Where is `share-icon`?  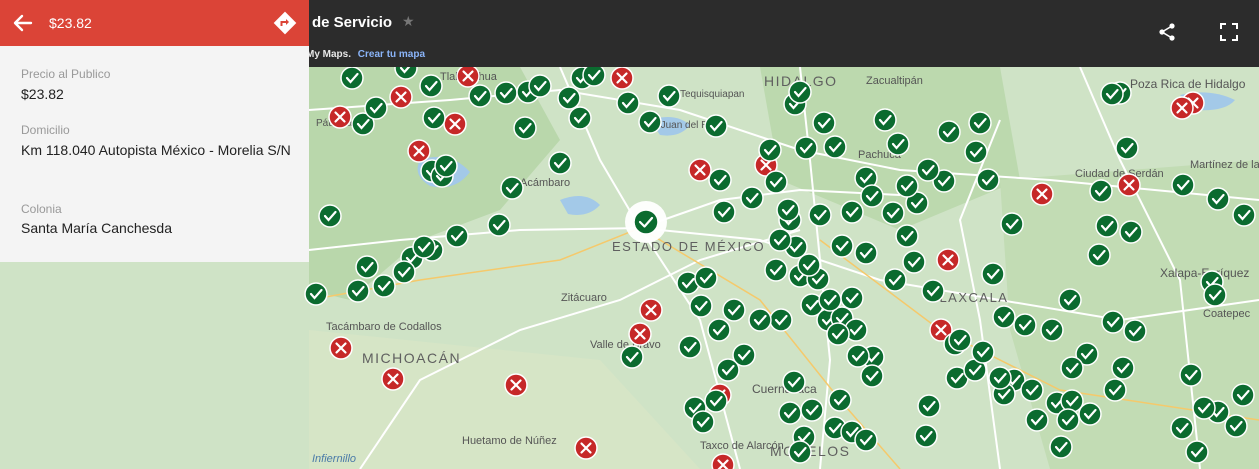
share-icon is located at coordinates (1167, 32).